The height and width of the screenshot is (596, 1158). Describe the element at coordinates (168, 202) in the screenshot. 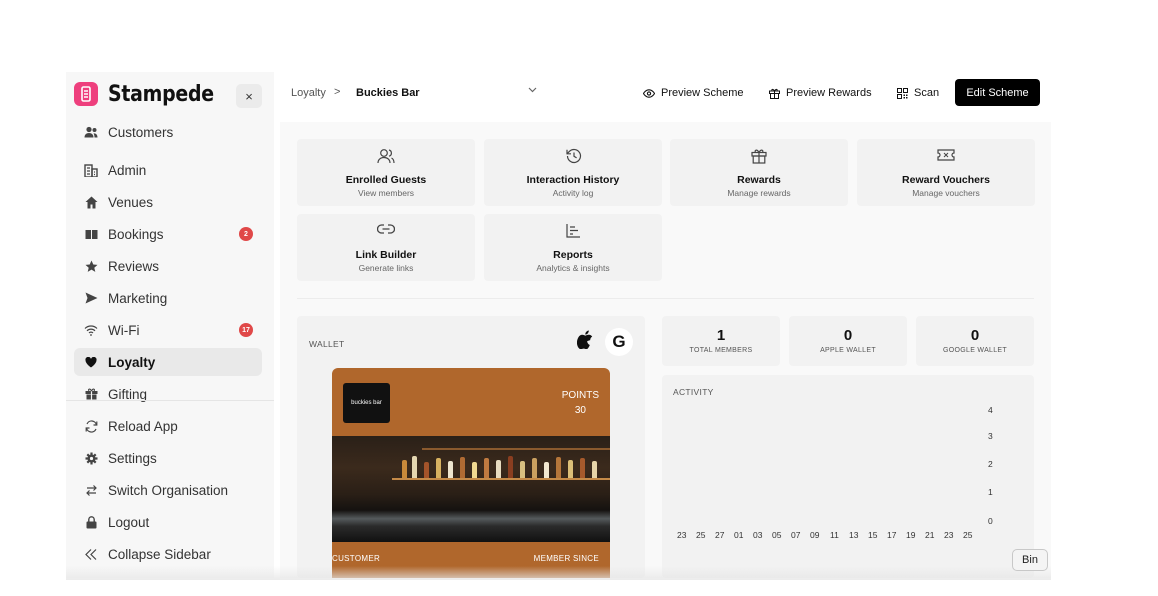

I see `sidebar-item-venues: Venues` at that location.